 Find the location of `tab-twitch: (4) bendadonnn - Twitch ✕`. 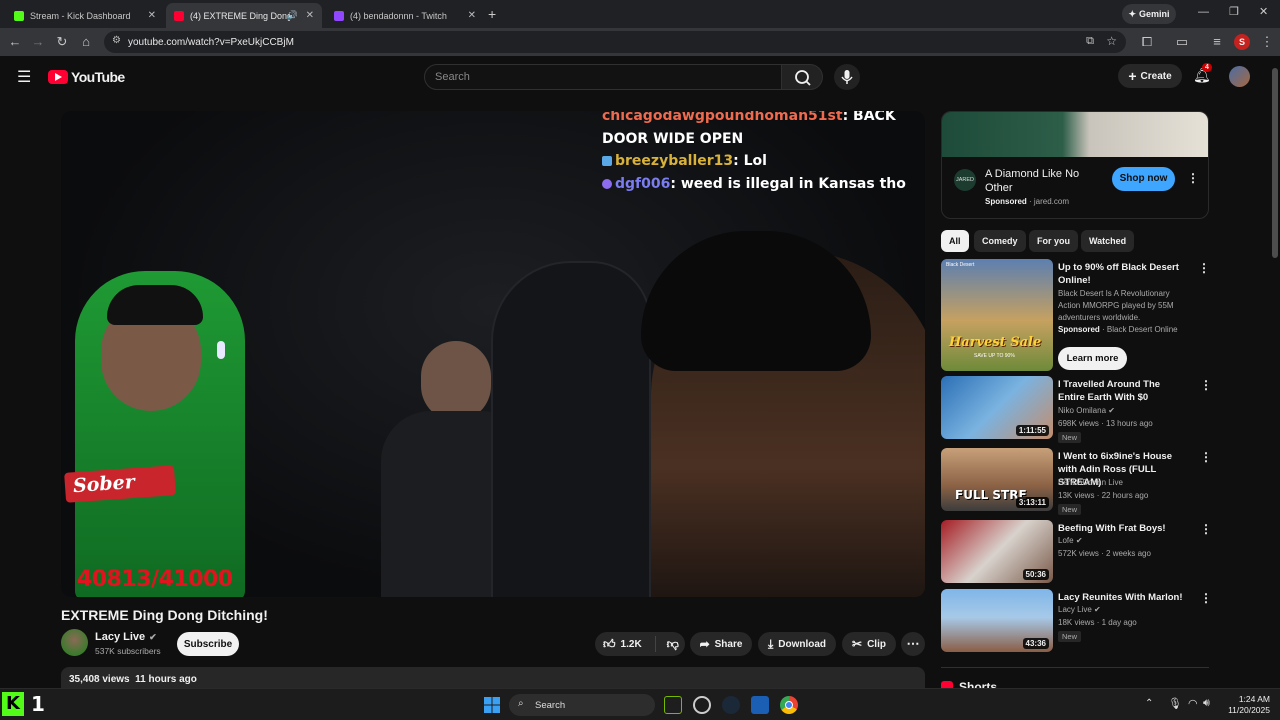

tab-twitch: (4) bendadonnn - Twitch ✕ is located at coordinates (405, 15).